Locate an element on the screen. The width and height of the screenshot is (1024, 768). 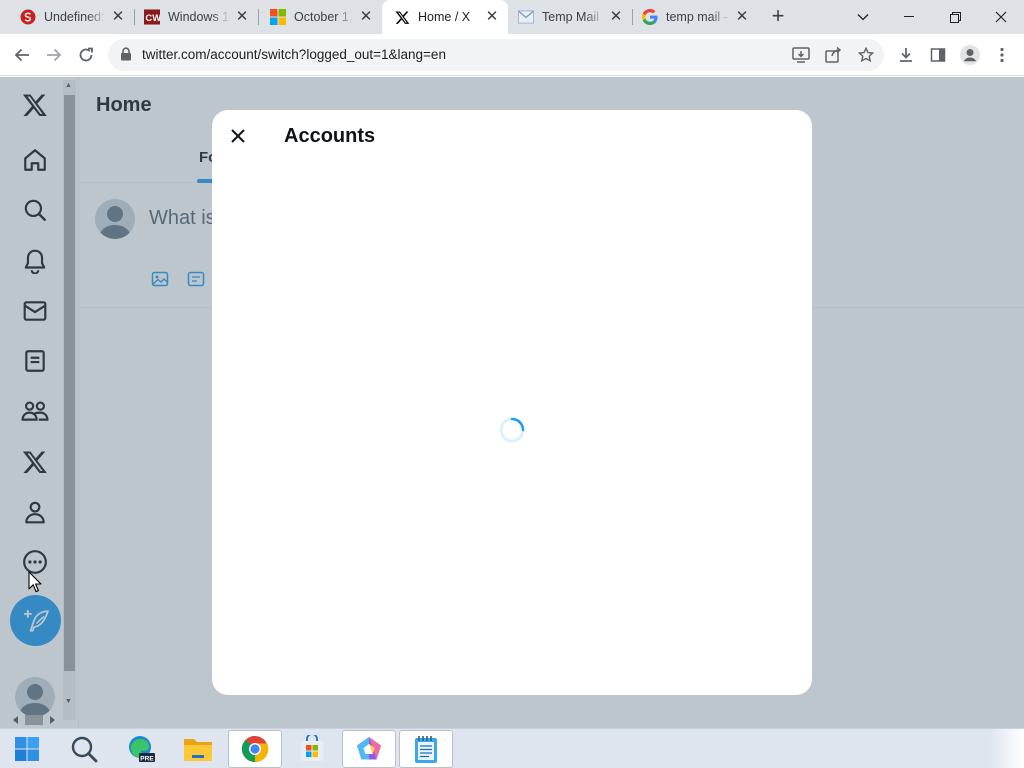
show-desktop-corner is located at coordinates (1007, 748).